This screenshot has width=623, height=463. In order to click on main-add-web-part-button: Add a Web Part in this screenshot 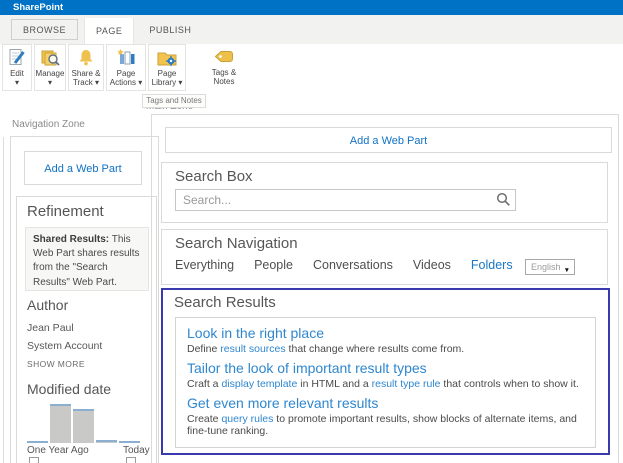, I will do `click(388, 140)`.